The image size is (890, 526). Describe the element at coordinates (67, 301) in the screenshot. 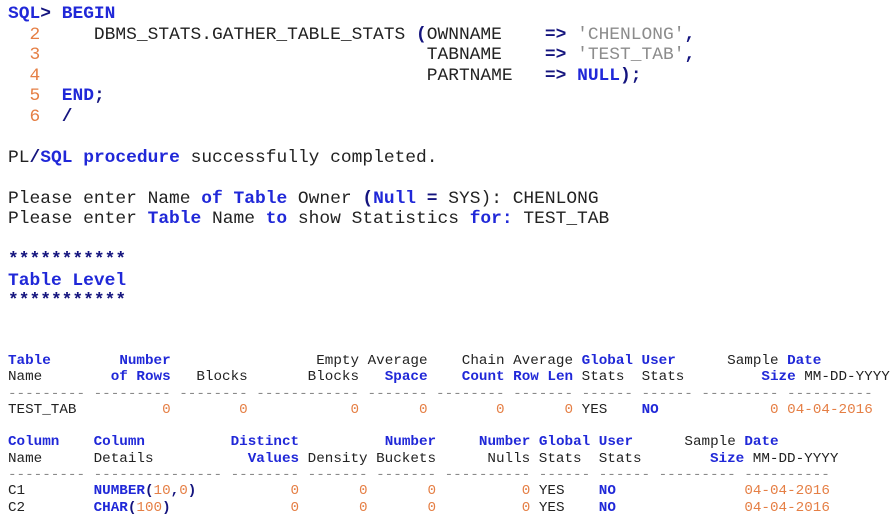

I see `operator-token: ***********` at that location.